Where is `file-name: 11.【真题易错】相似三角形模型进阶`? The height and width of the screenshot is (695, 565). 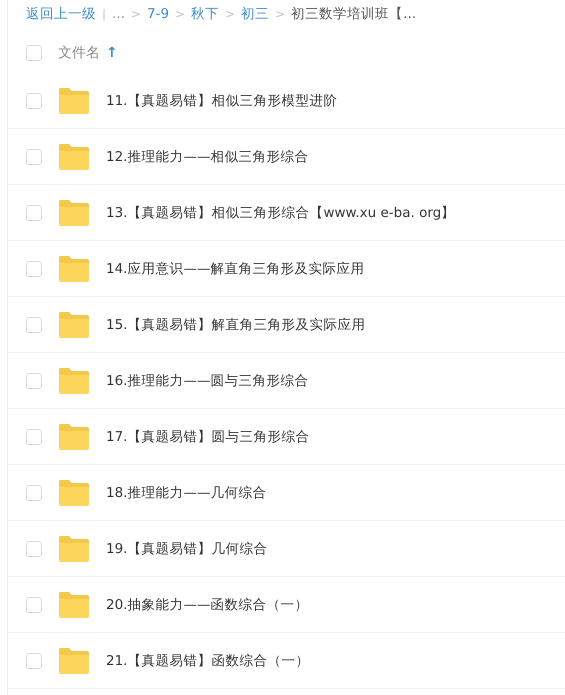 file-name: 11.【真题易错】相似三角形模型进阶 is located at coordinates (222, 101).